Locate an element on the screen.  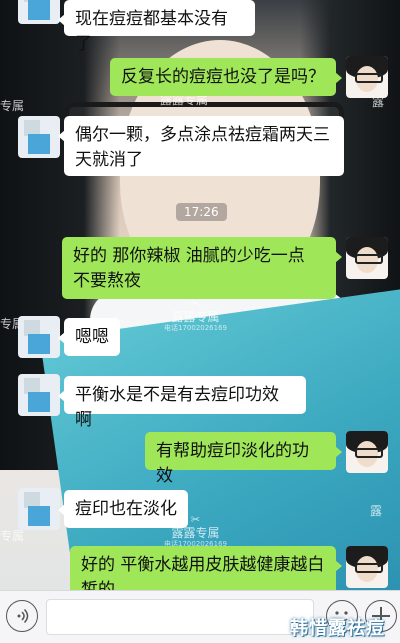
voice-icon is located at coordinates (22, 616).